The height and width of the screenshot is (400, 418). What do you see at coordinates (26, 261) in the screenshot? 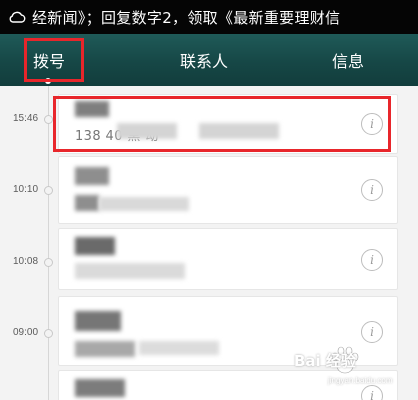
I see `time-label: 10:08` at bounding box center [26, 261].